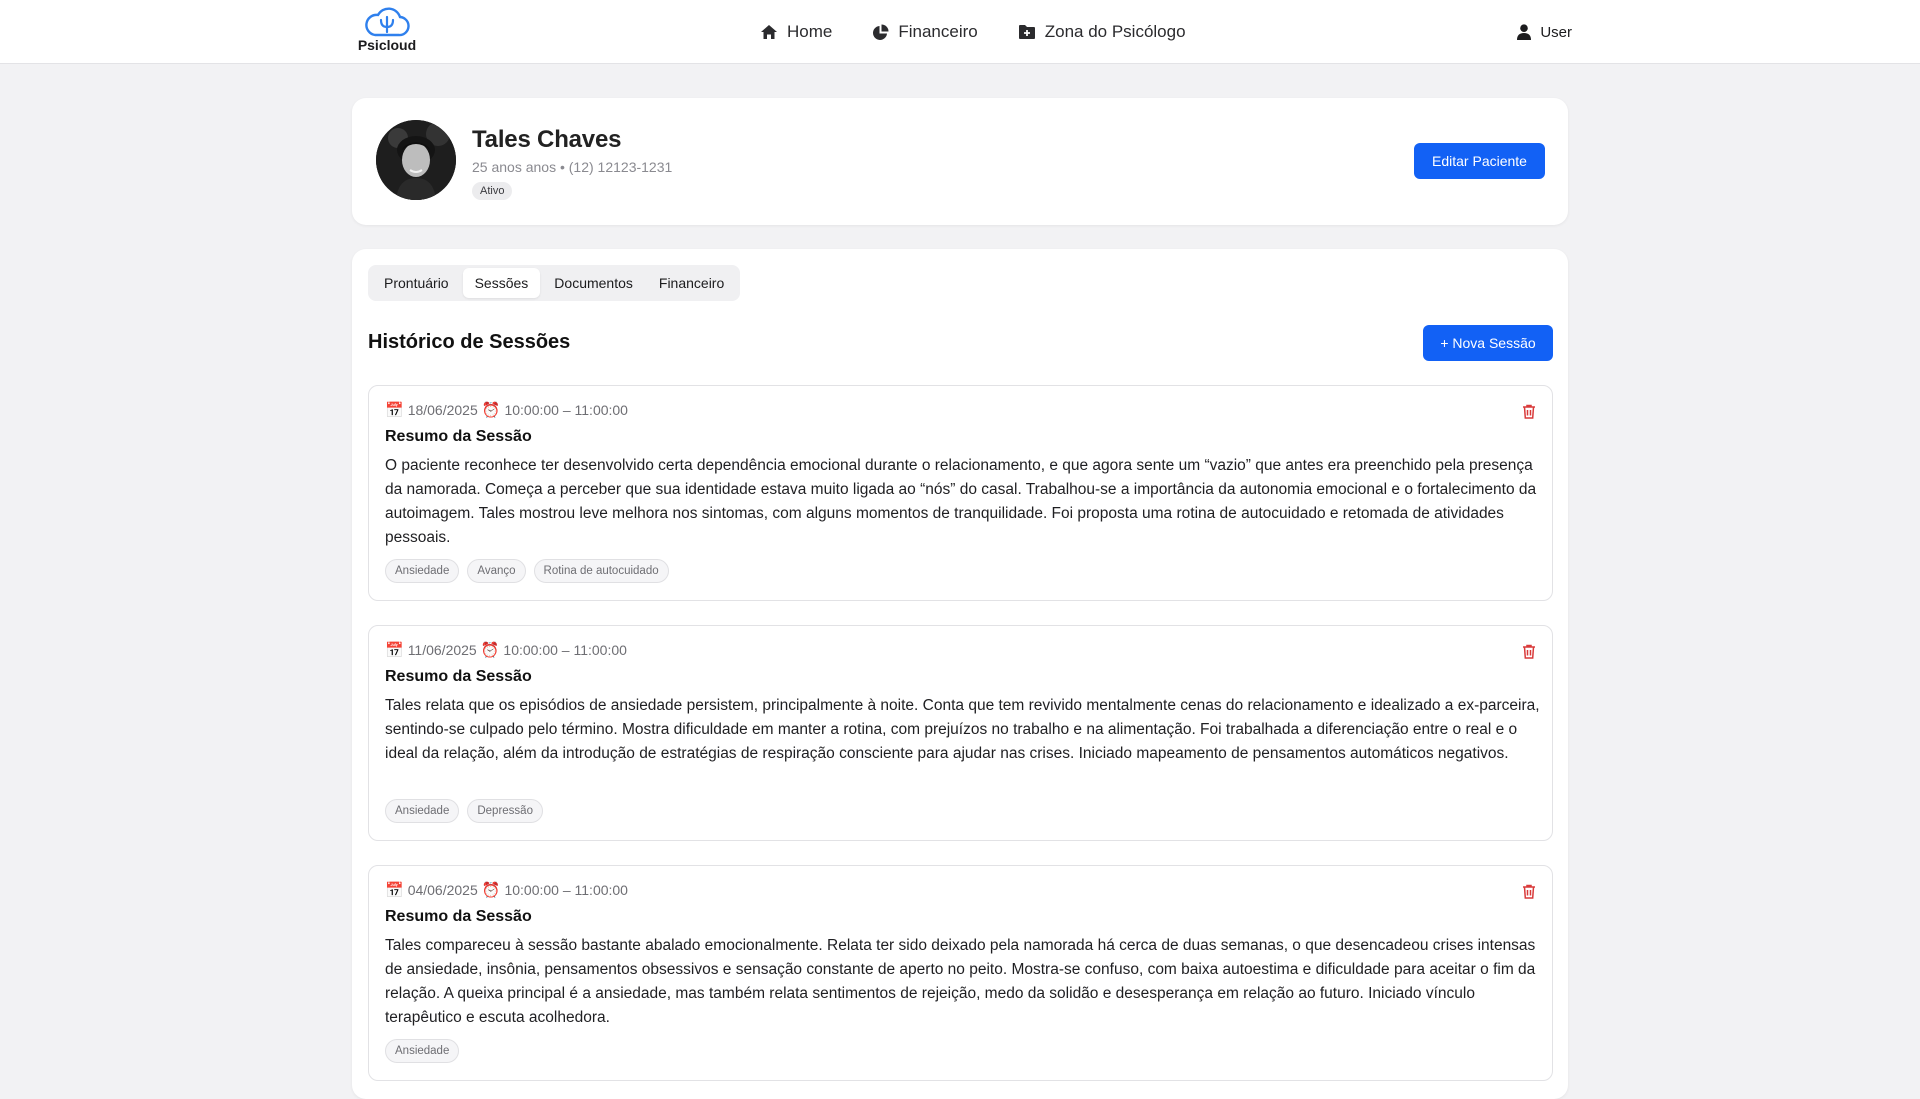 The image size is (1920, 1099). Describe the element at coordinates (416, 283) in the screenshot. I see `tab-prontuario: Prontuário` at that location.